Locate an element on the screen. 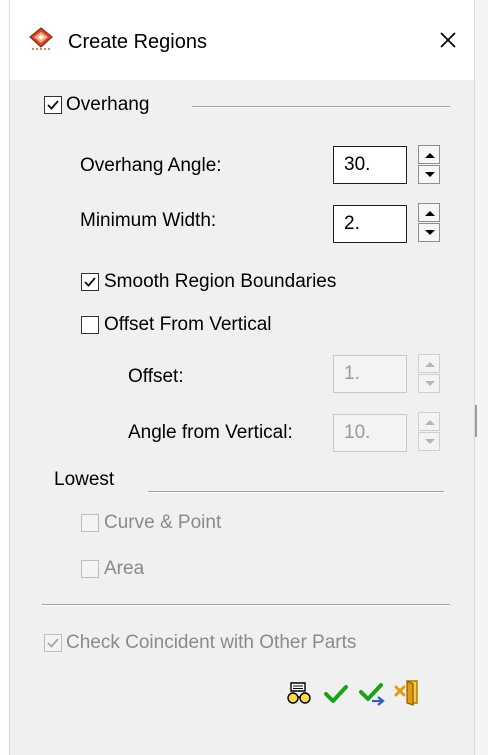 This screenshot has height=755, width=488. background-edge-left is located at coordinates (4, 377).